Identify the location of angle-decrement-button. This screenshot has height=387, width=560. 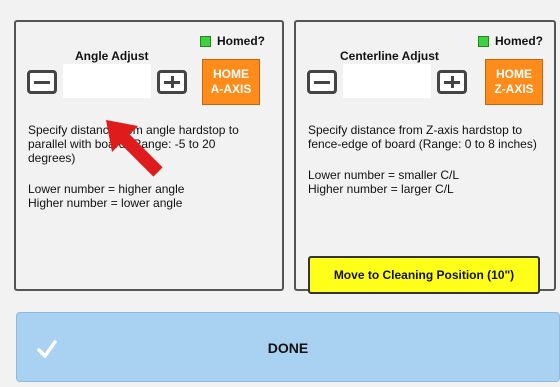
(42, 82).